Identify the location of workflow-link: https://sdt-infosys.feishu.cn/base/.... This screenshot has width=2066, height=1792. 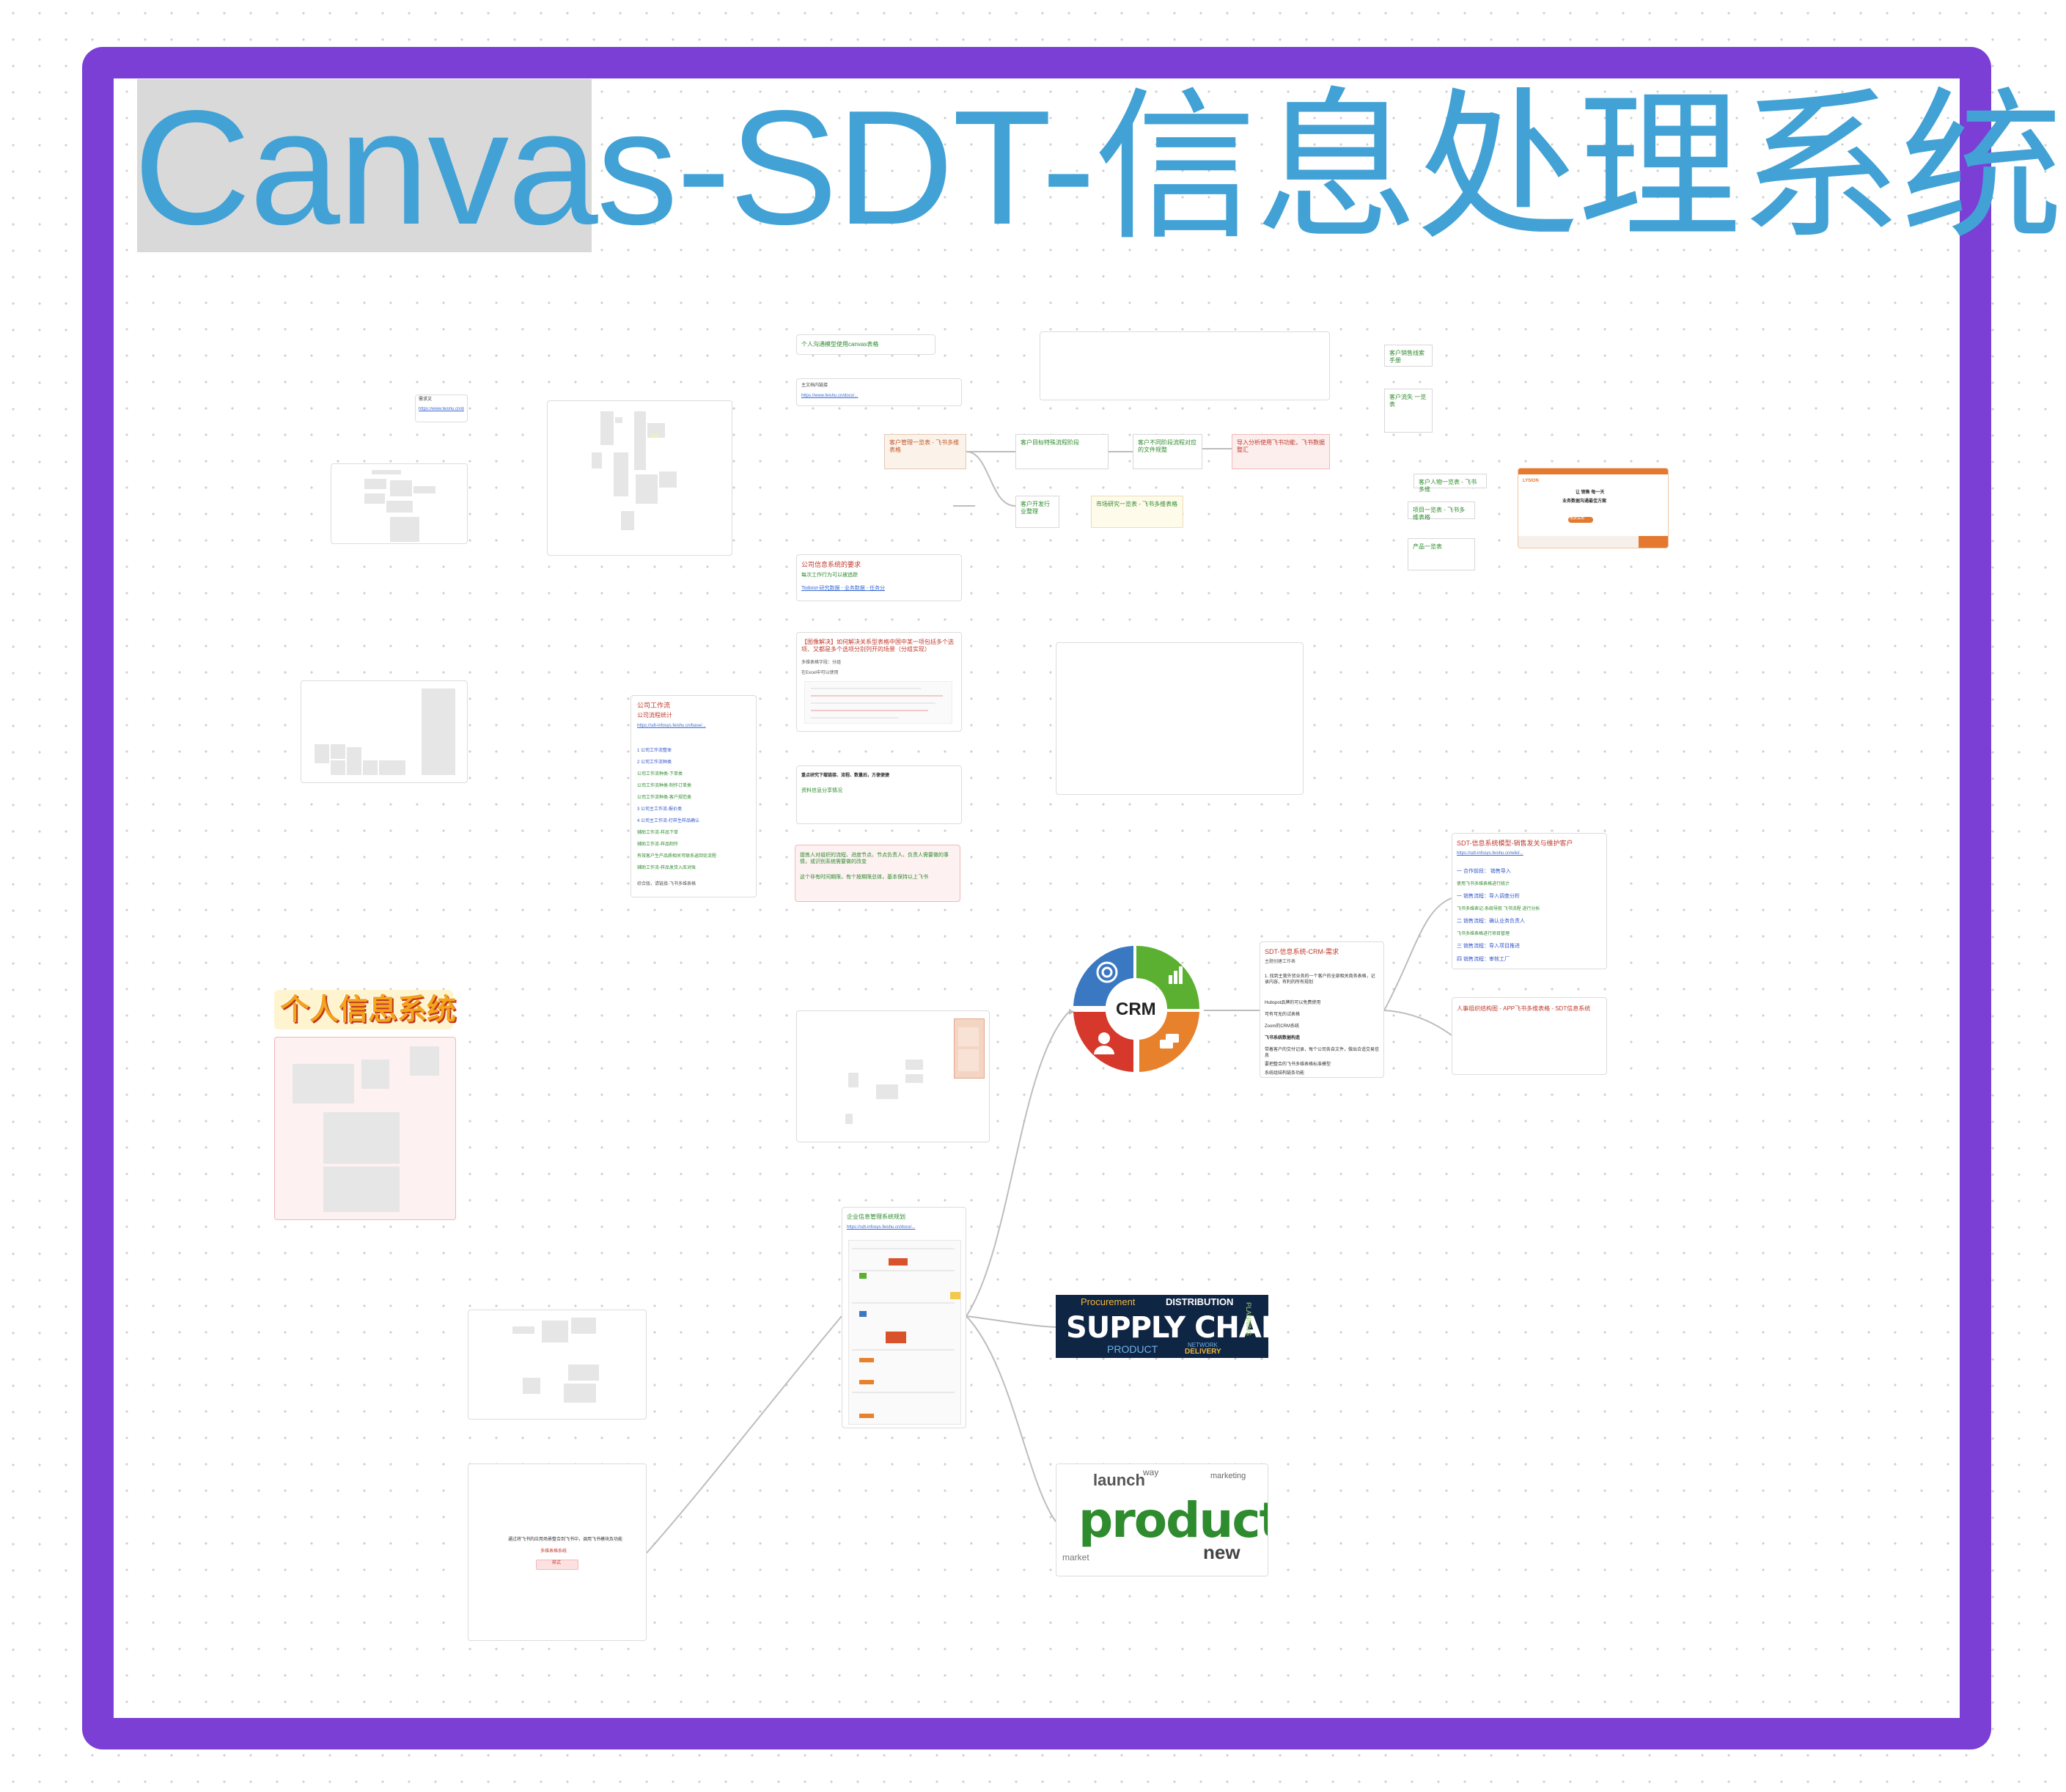
(671, 727).